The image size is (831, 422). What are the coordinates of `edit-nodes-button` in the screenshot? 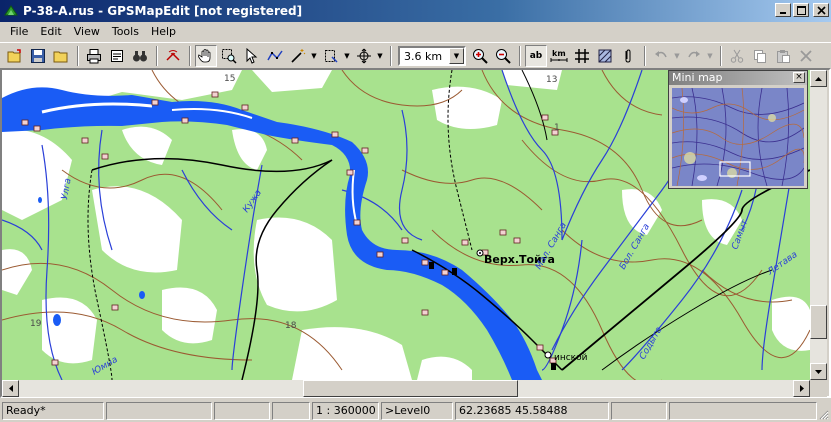 It's located at (275, 56).